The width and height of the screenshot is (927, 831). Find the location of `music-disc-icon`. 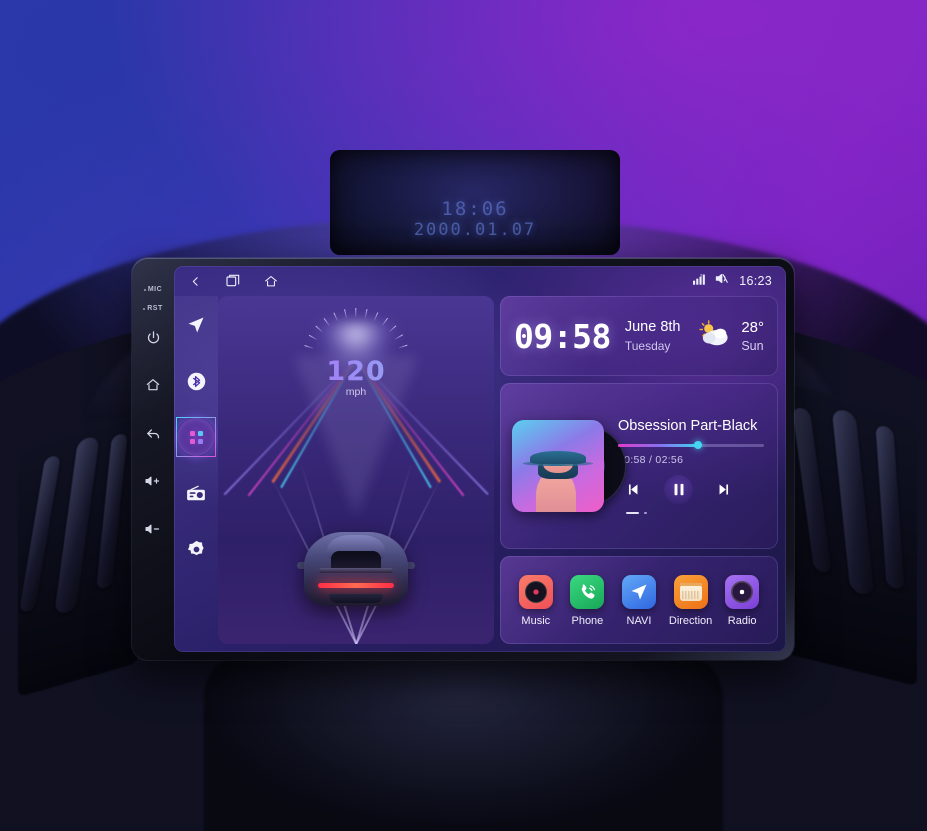

music-disc-icon is located at coordinates (535, 592).